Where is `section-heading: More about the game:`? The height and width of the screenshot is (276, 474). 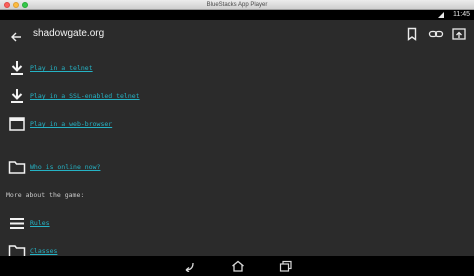 section-heading: More about the game: is located at coordinates (45, 195).